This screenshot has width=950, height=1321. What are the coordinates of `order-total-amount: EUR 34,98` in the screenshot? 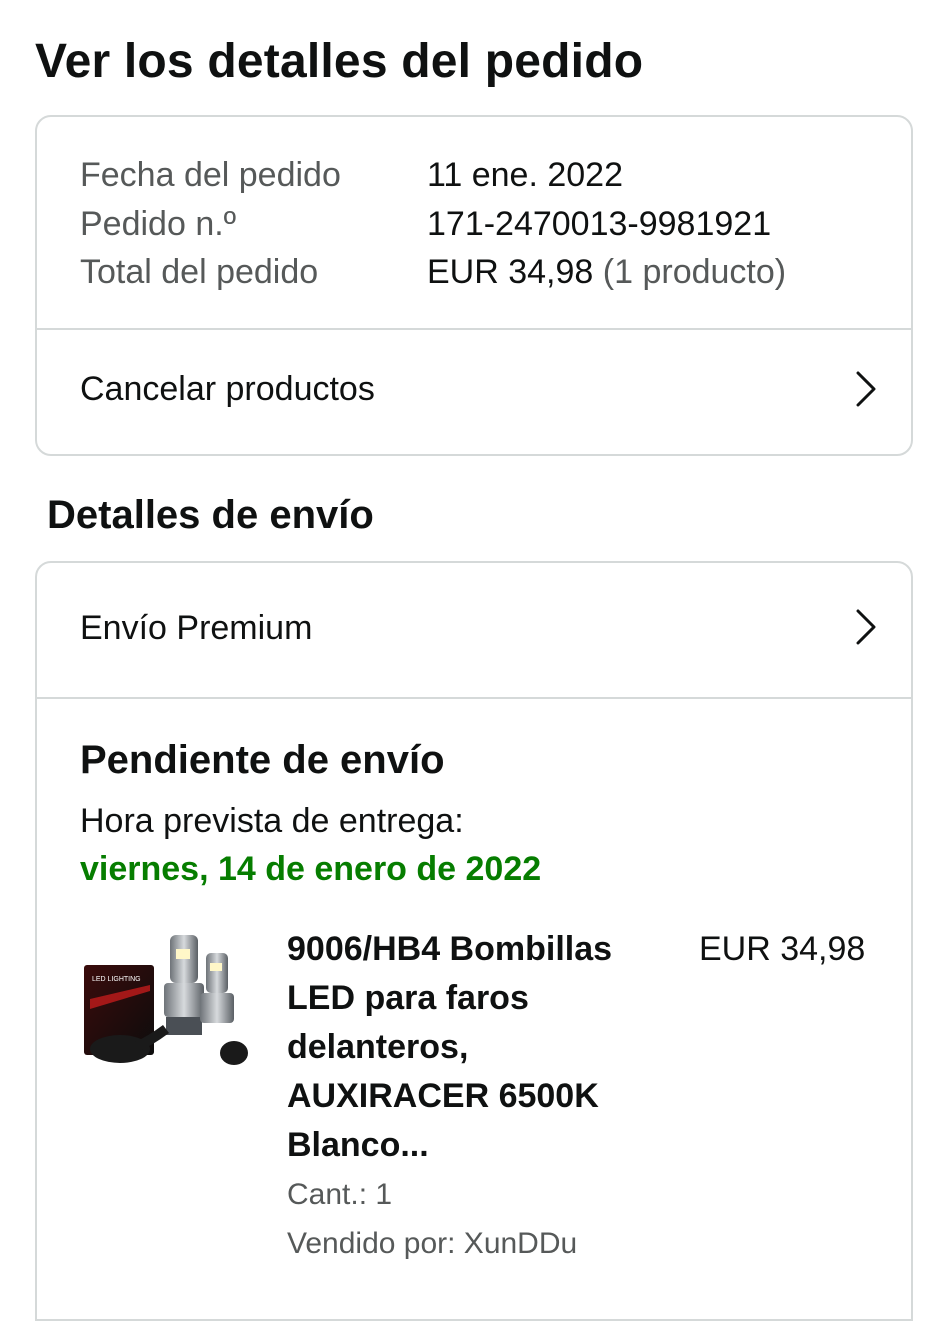 It's located at (510, 272).